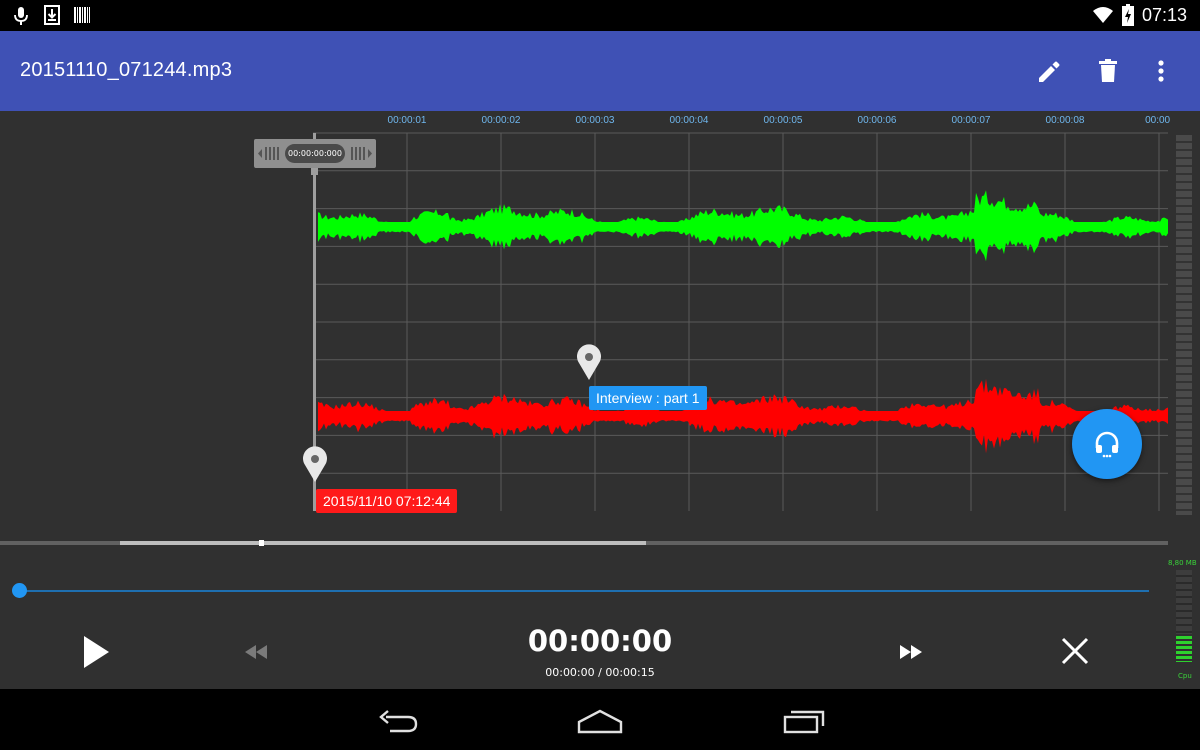 The width and height of the screenshot is (1200, 750). I want to click on more-options-button, so click(1161, 71).